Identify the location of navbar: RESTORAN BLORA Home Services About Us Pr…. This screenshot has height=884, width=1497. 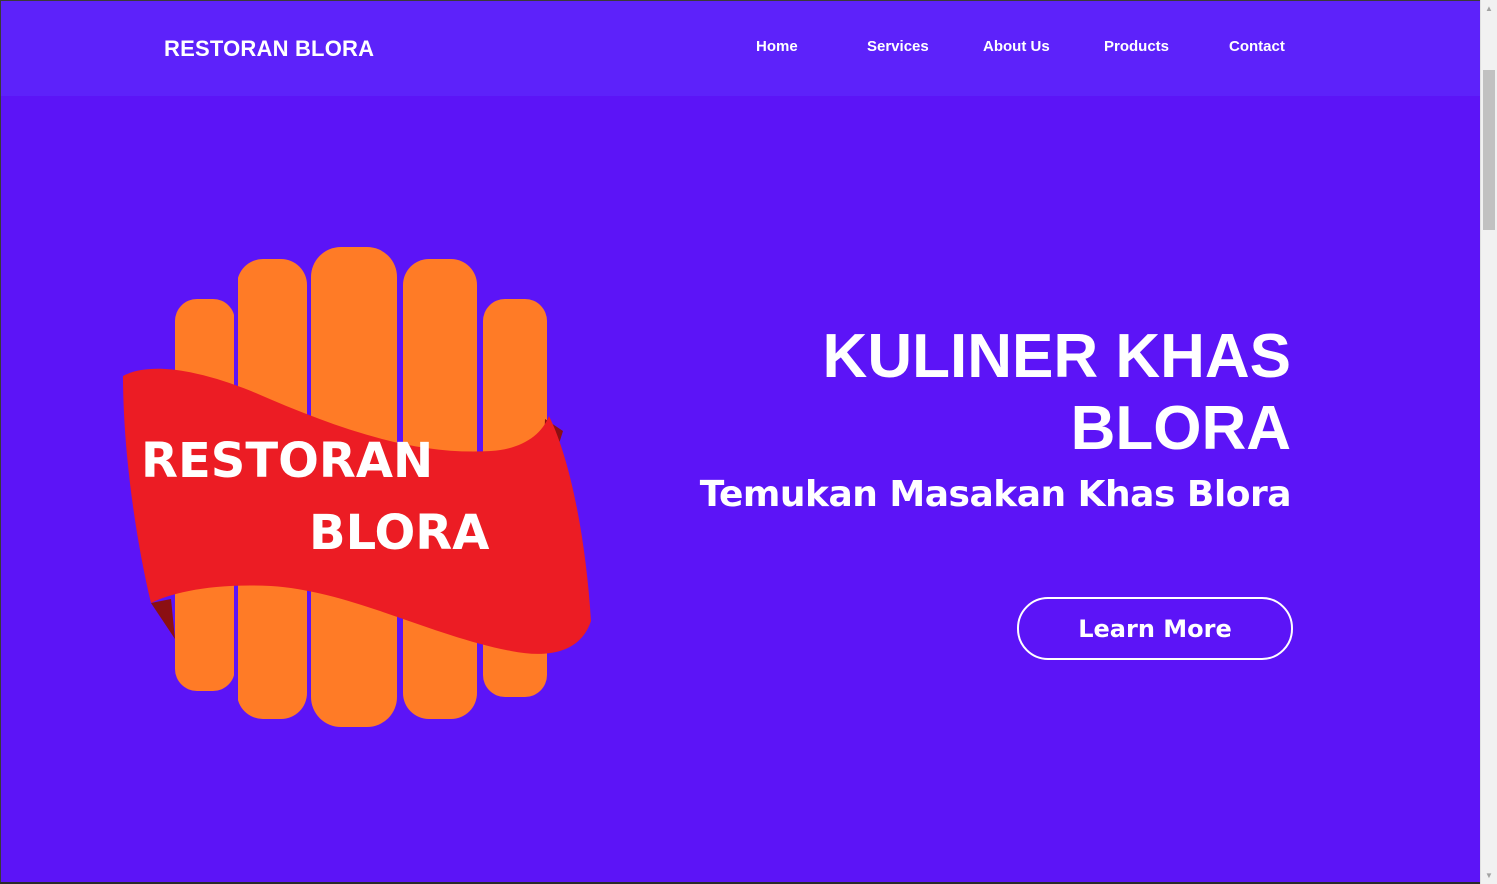
(740, 48).